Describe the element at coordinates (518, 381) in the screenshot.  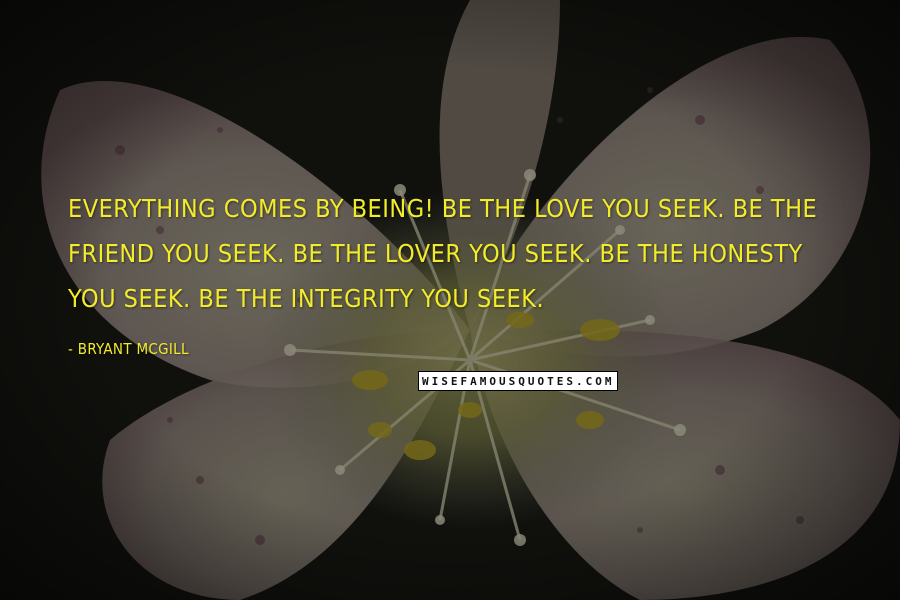
I see `site-watermark: WISEFAMOUSQUOTES.COM` at that location.